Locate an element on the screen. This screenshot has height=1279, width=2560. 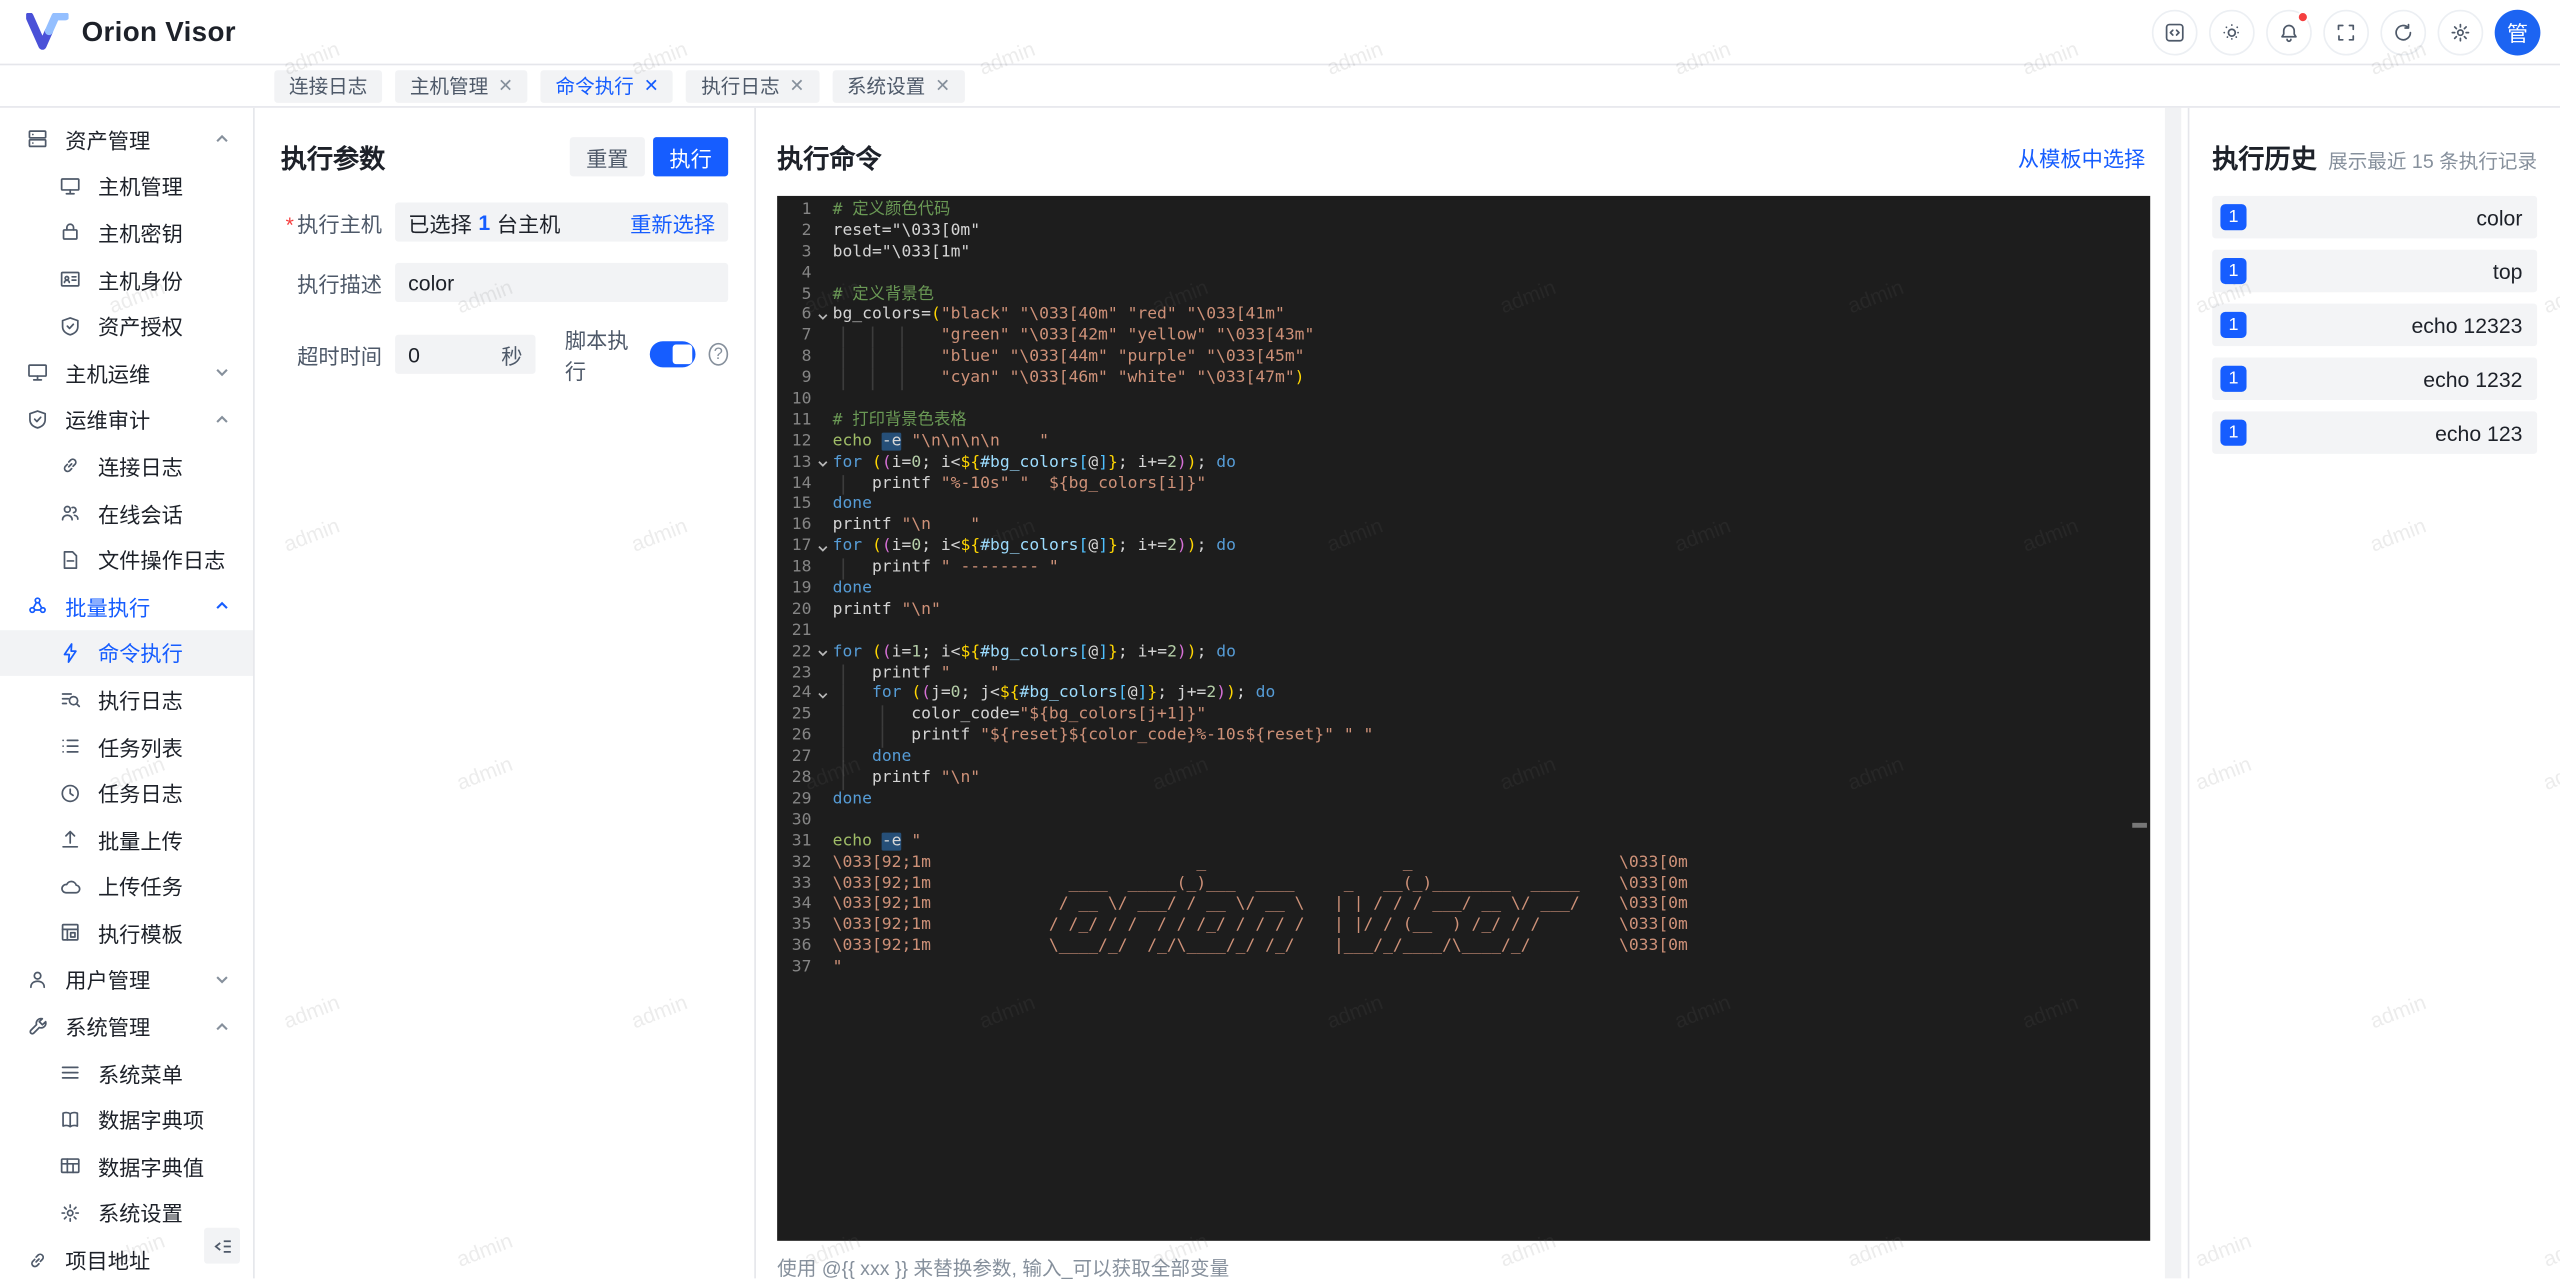
settings-button is located at coordinates (2460, 31).